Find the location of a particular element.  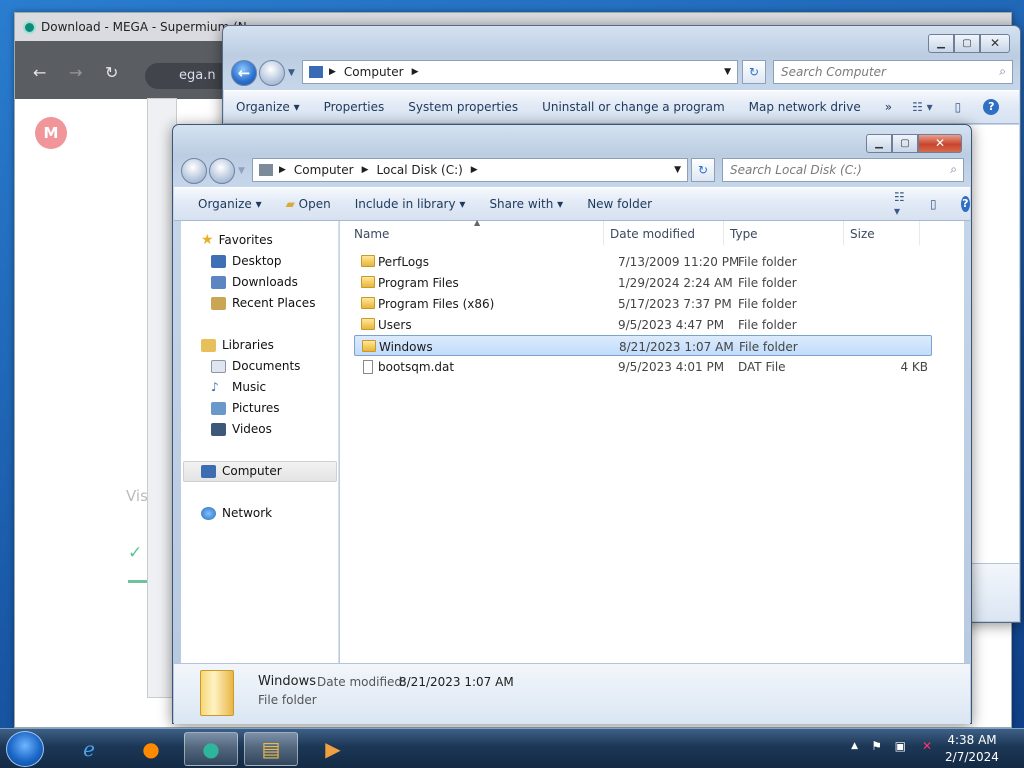

properties-button: Properties is located at coordinates (354, 107).